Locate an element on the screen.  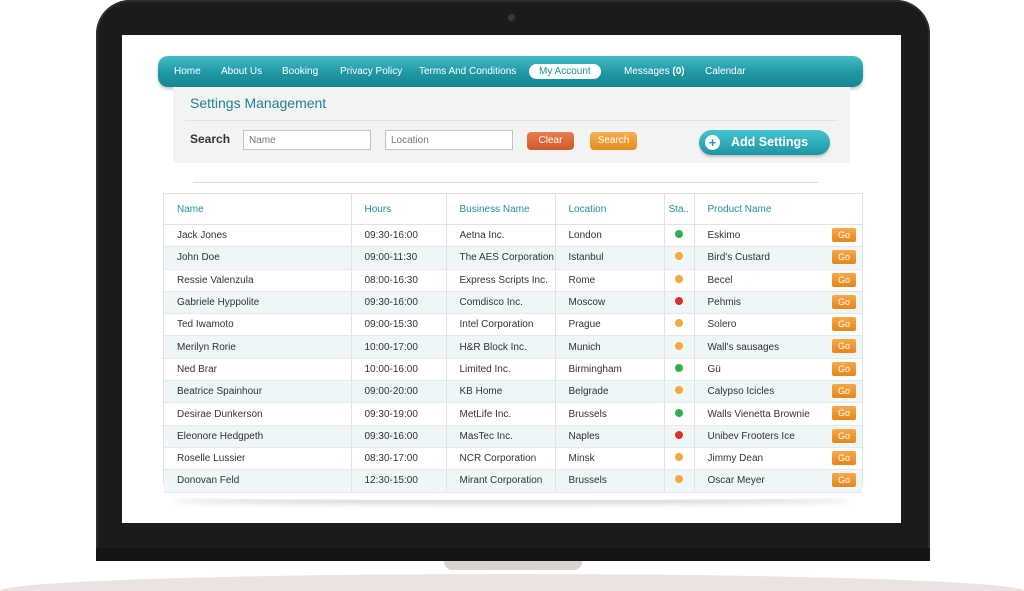
clear-button: Clear is located at coordinates (550, 141).